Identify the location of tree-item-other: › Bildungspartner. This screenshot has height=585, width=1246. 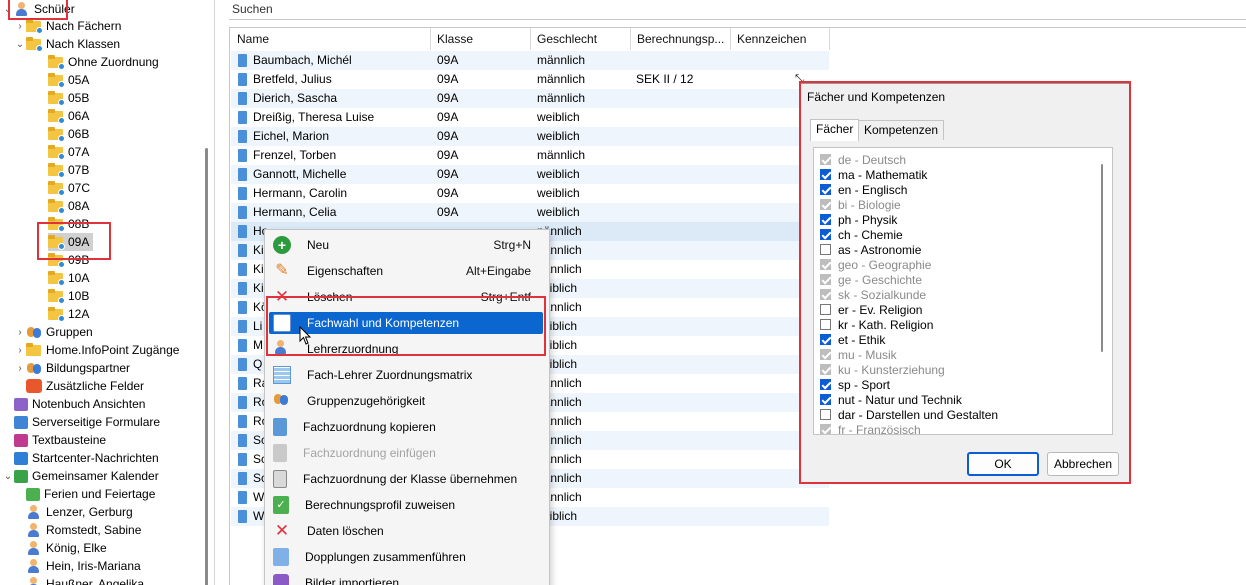
(72, 368).